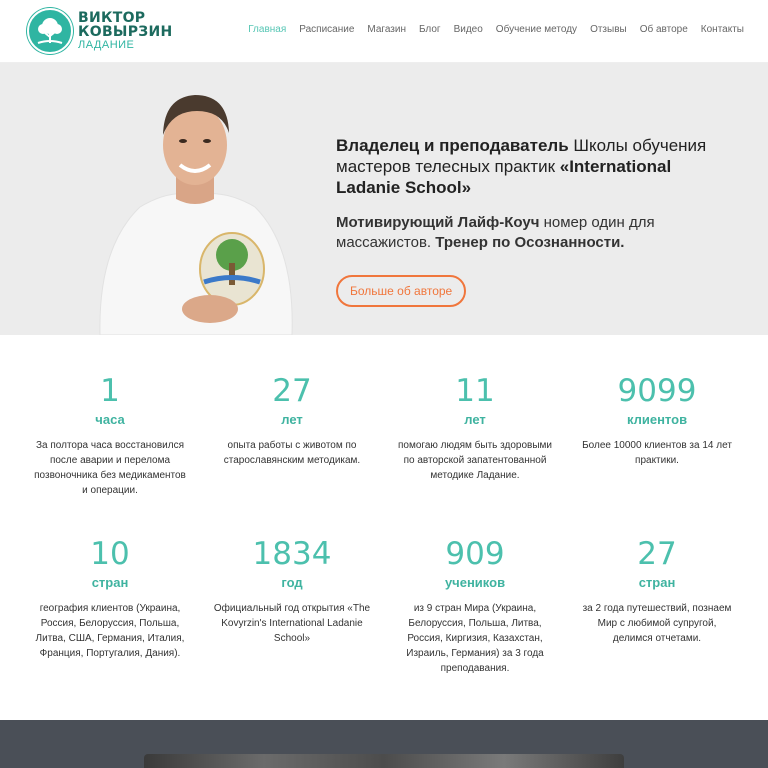 The width and height of the screenshot is (768, 768). What do you see at coordinates (106, 45) in the screenshot?
I see `logo-subtitle: ЛАДАНИЕ` at bounding box center [106, 45].